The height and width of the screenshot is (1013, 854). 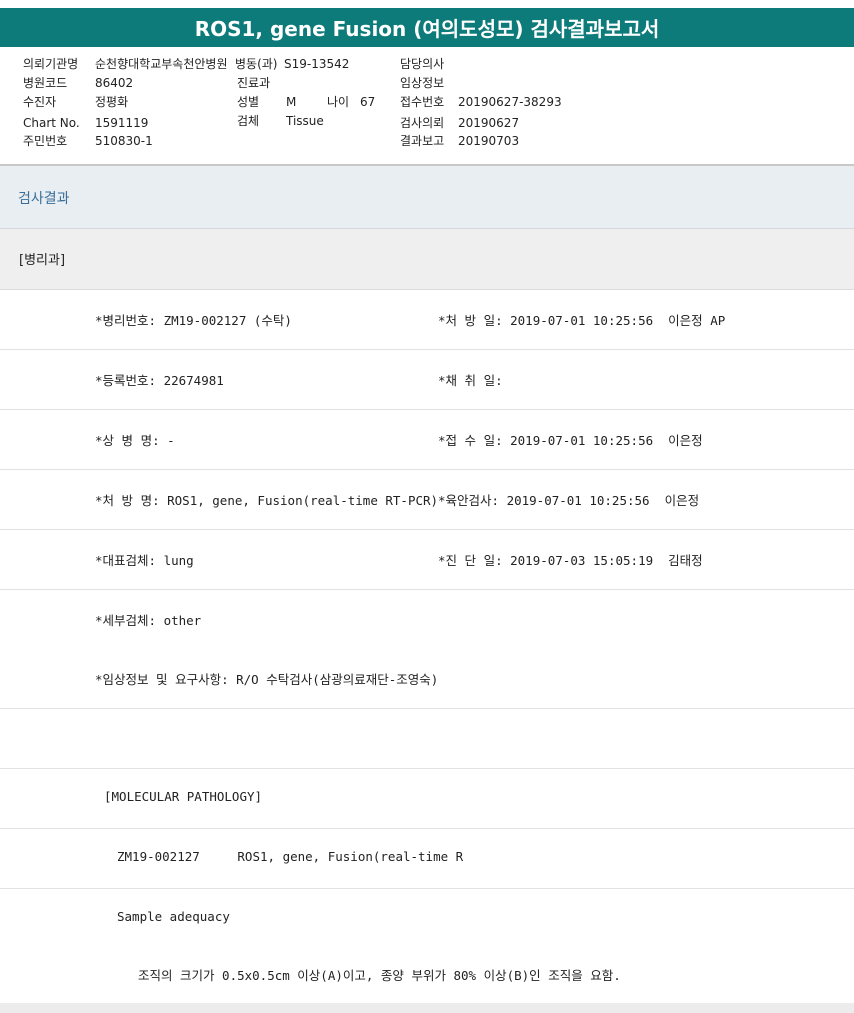 I want to click on req-org-value: 순천향대학교부속천안병원, so click(x=161, y=64).